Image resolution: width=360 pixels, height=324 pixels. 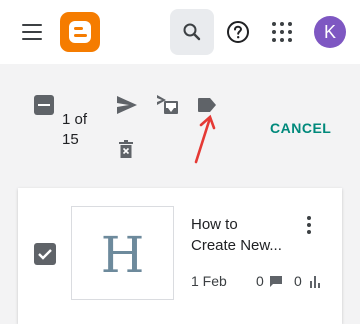 I want to click on publish-icon, so click(x=127, y=105).